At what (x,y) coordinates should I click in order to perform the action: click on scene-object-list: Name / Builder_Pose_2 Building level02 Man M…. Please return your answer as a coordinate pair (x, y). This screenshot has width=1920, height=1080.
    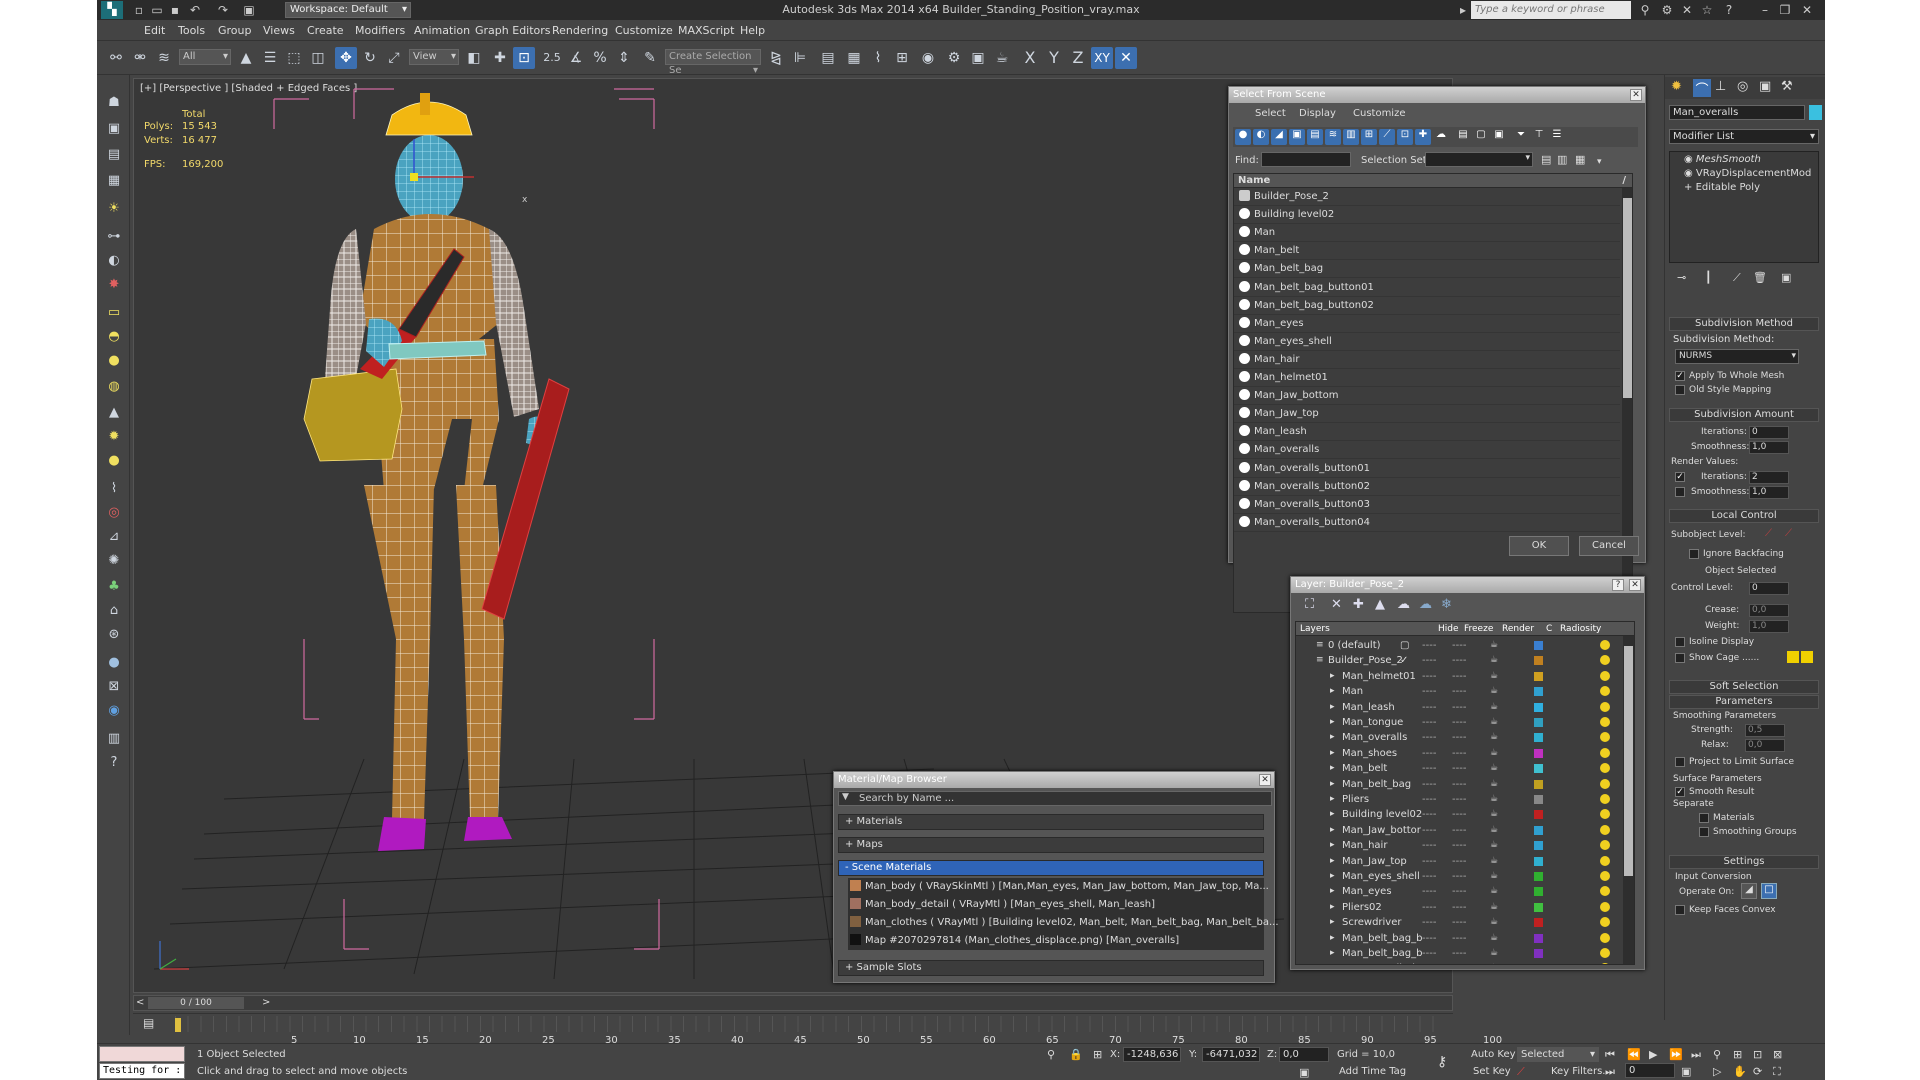
    Looking at the image, I should click on (1433, 393).